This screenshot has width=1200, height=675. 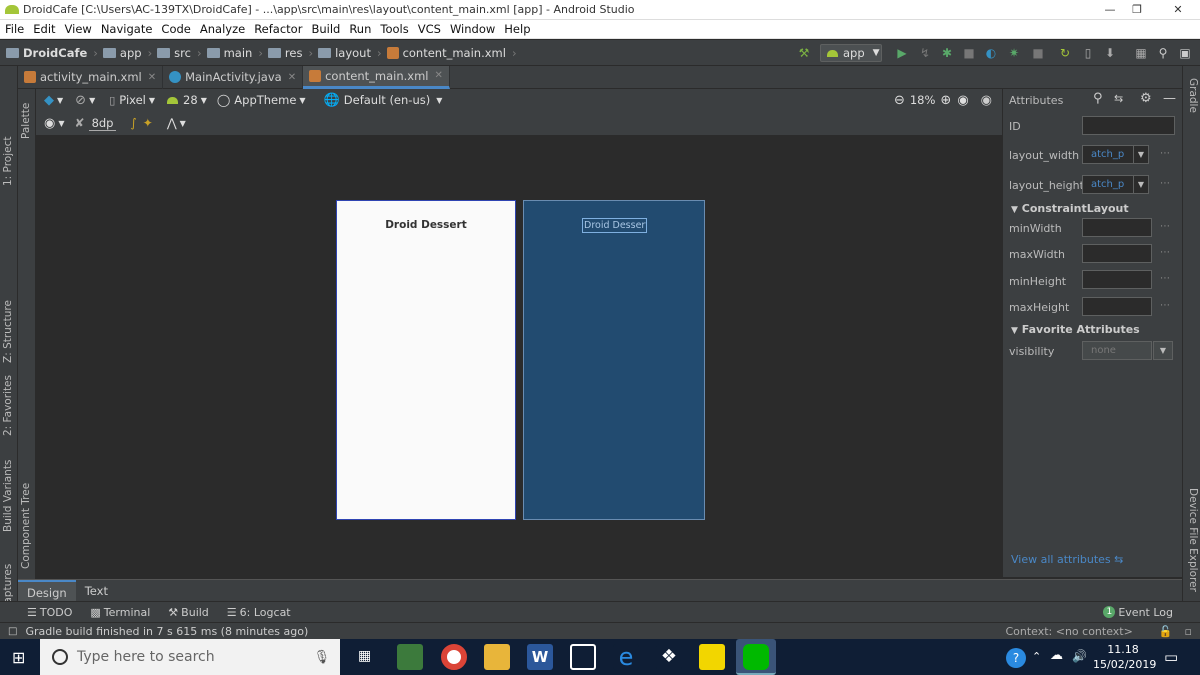 I want to click on structure-tool-button: Z: Structure, so click(x=8, y=331).